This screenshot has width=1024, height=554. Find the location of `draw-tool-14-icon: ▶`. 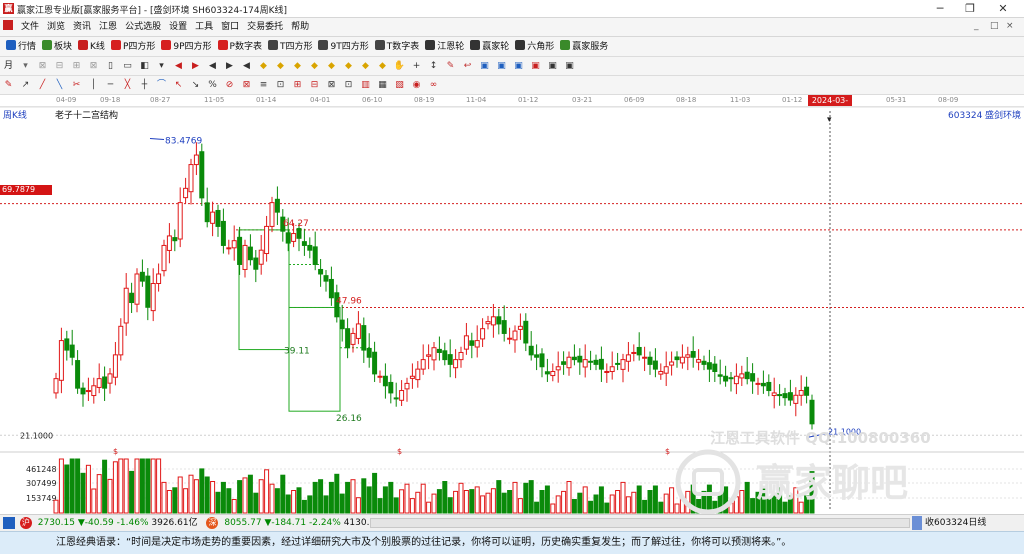

draw-tool-14-icon: ▶ is located at coordinates (229, 66).